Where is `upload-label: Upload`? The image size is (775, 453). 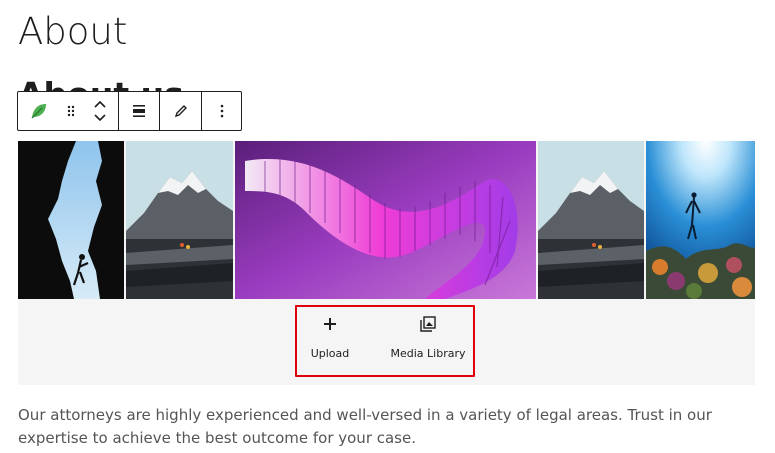
upload-label: Upload is located at coordinates (330, 353).